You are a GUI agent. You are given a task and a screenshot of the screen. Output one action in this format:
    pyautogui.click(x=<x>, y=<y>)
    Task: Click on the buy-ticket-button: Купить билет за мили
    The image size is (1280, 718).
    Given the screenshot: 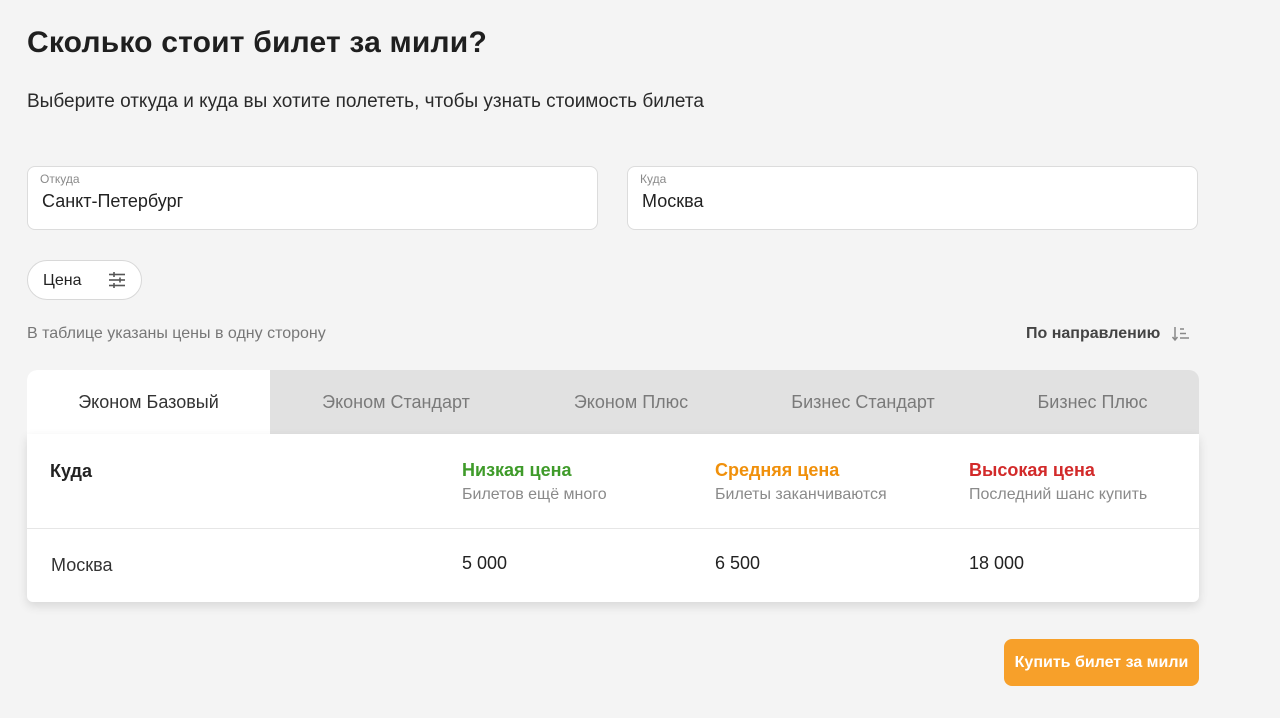 What is the action you would take?
    pyautogui.click(x=1101, y=662)
    